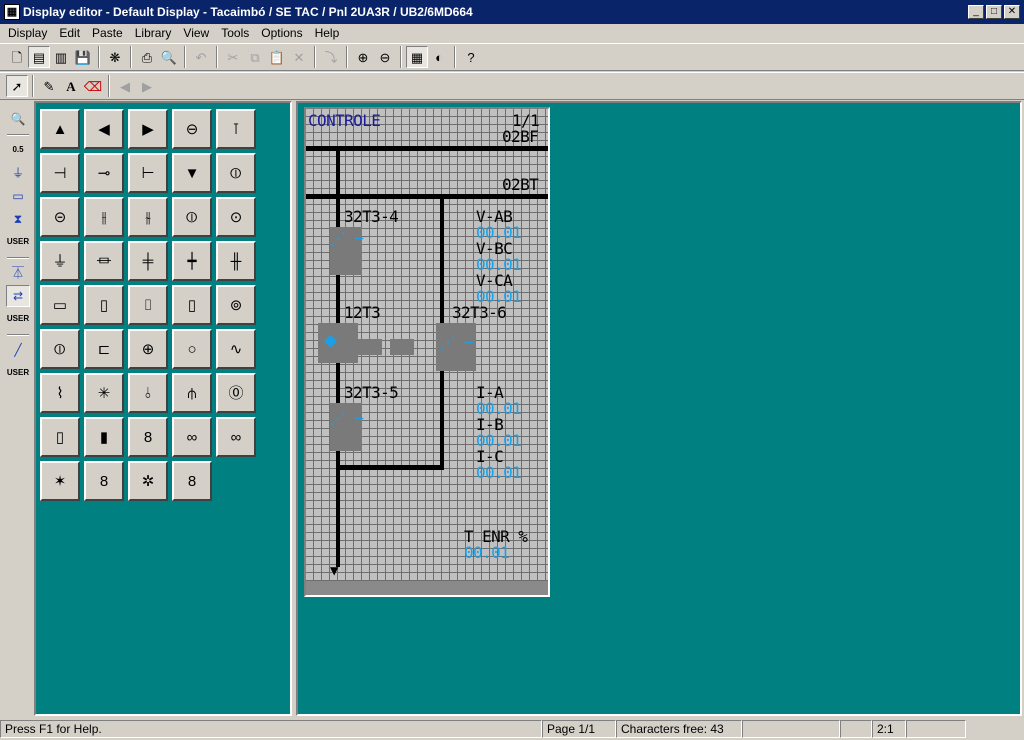  I want to click on breaker-fuse-symbol-icon: ⦶, so click(60, 349).